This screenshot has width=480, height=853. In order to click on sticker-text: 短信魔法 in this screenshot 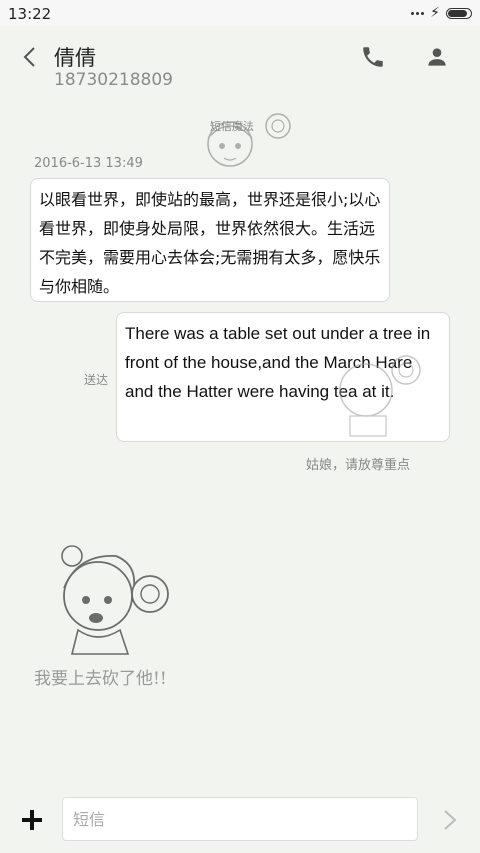, I will do `click(232, 126)`.